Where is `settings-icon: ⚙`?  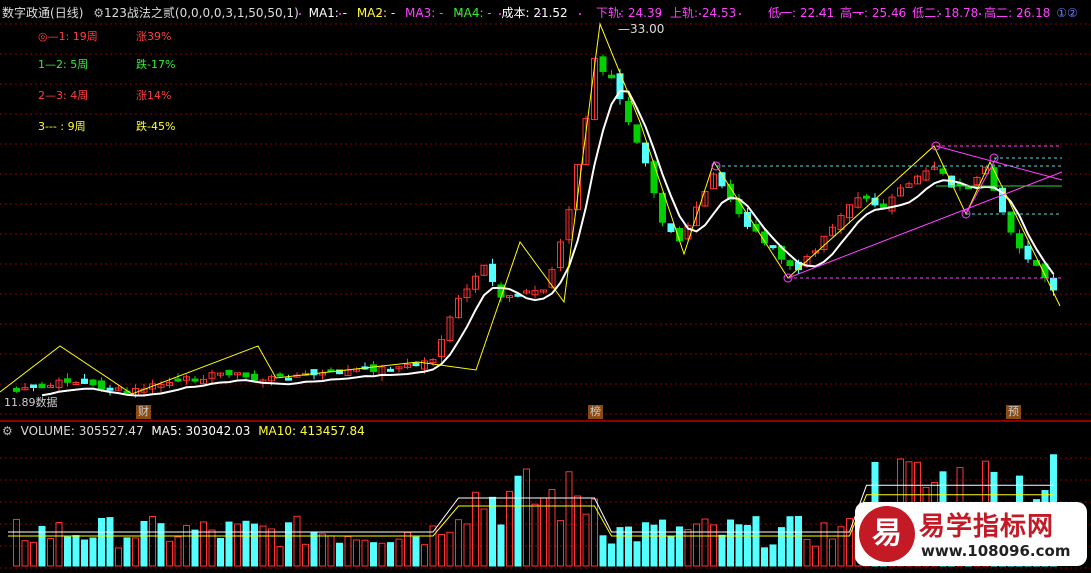 settings-icon: ⚙ is located at coordinates (98, 13).